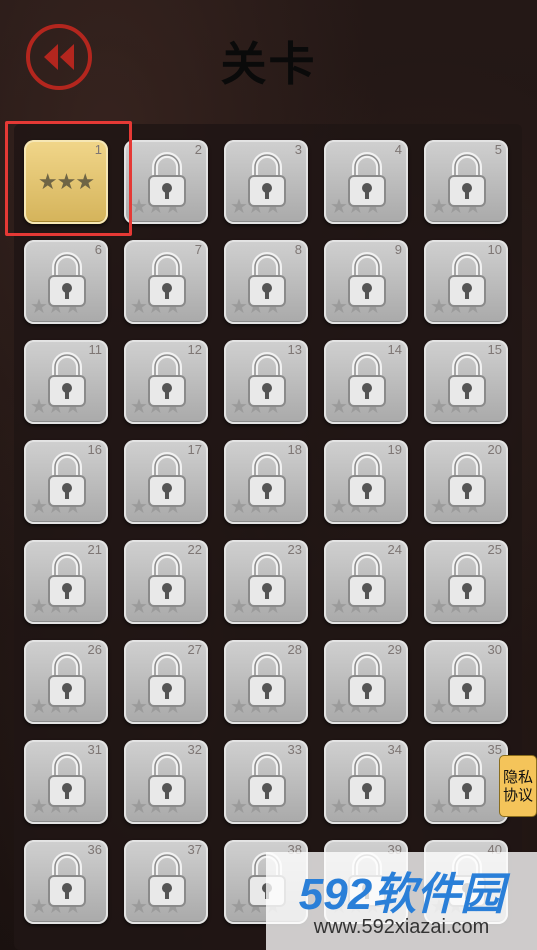 The width and height of the screenshot is (537, 950). I want to click on level-number: 15, so click(494, 349).